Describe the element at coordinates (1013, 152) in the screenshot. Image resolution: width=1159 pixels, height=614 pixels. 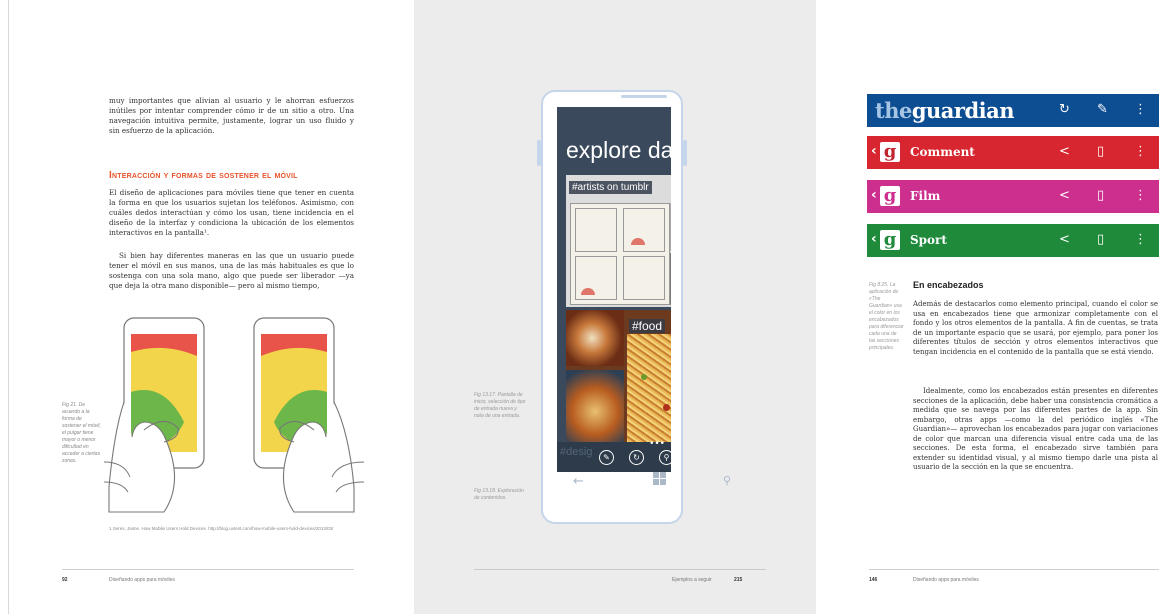
I see `section-bar-comment: ‹ g Comment < ▯ ⋮` at that location.